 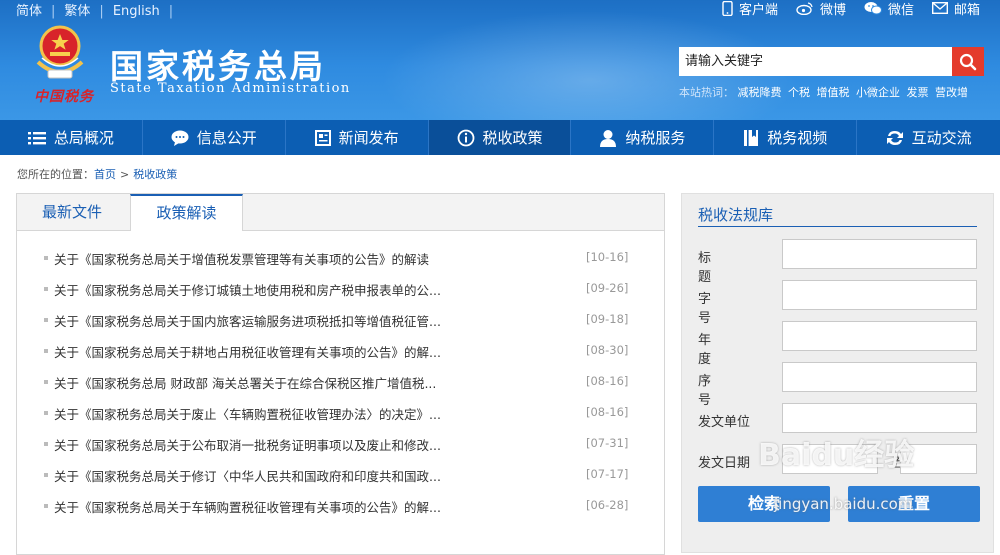 What do you see at coordinates (607, 350) in the screenshot?
I see `list-item-date: [08-30]` at bounding box center [607, 350].